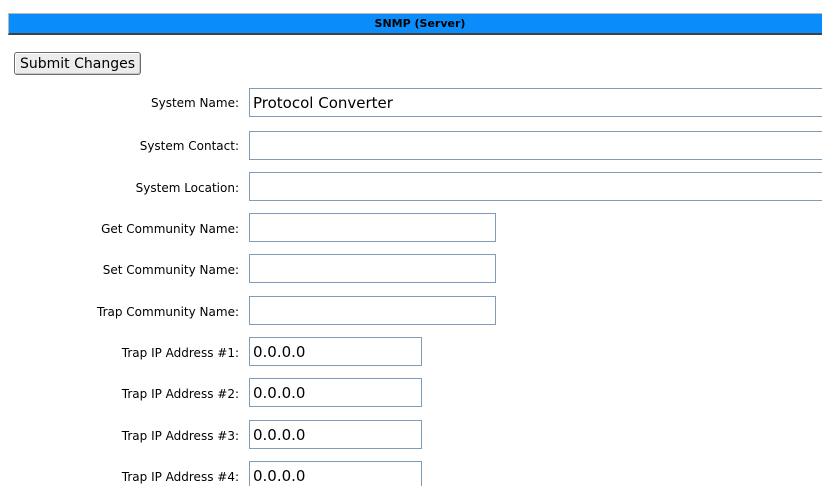 This screenshot has height=486, width=822. Describe the element at coordinates (180, 436) in the screenshot. I see `trap-ip-3-label: Trap IP Address #3:` at that location.